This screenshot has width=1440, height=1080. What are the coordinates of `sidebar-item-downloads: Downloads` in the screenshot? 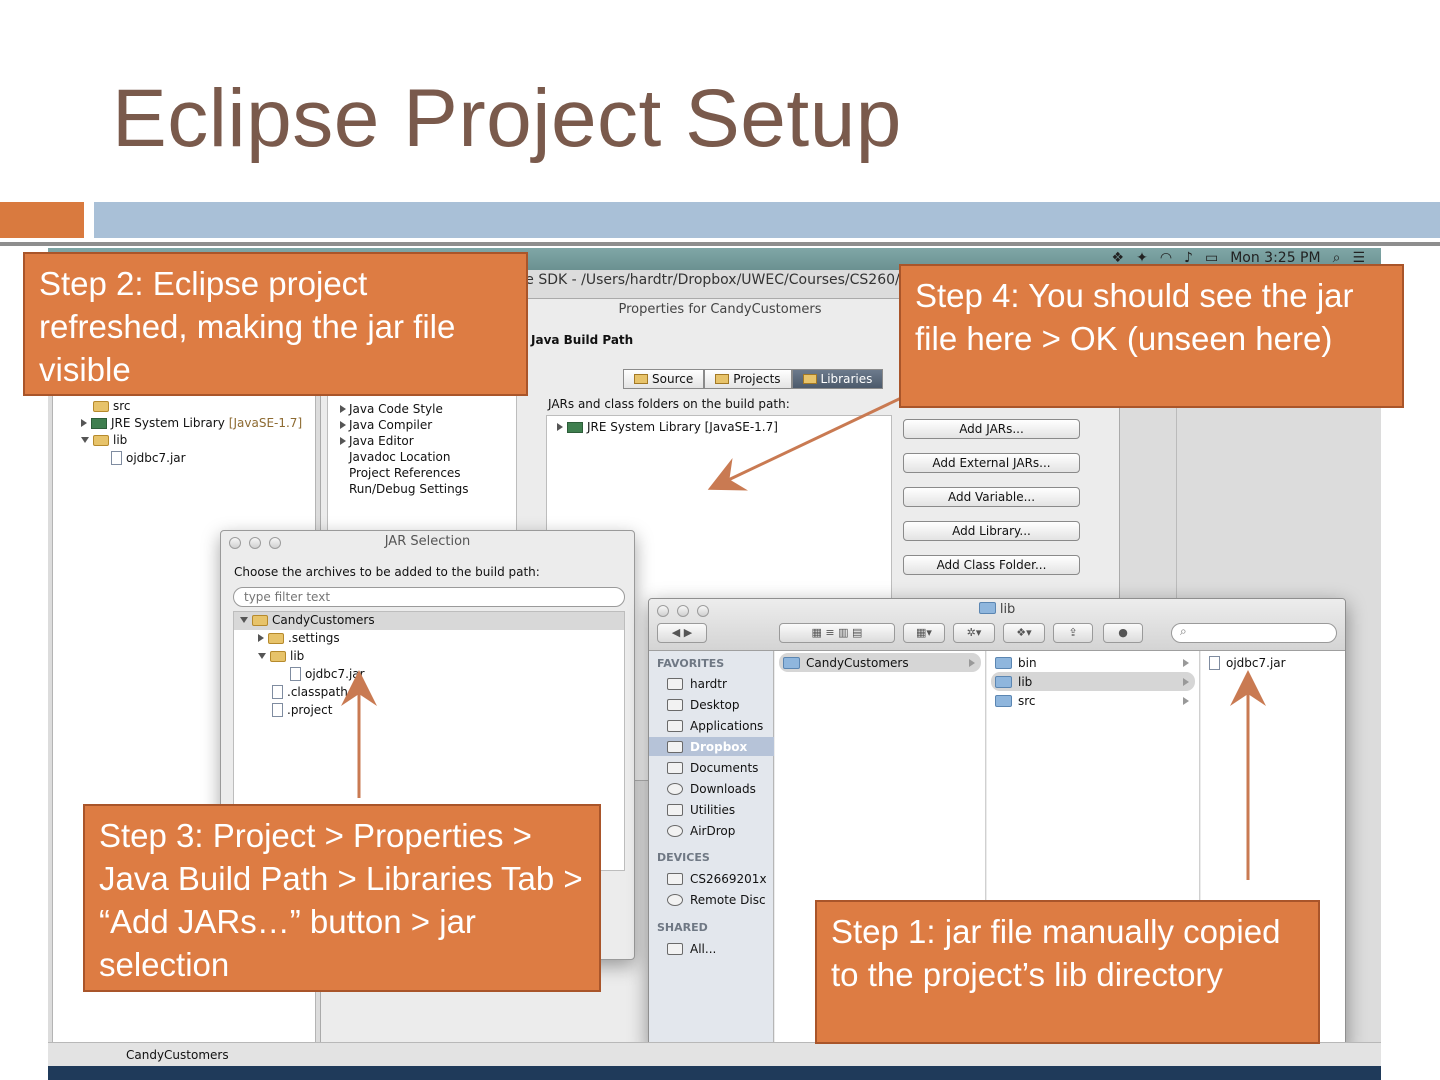 It's located at (711, 788).